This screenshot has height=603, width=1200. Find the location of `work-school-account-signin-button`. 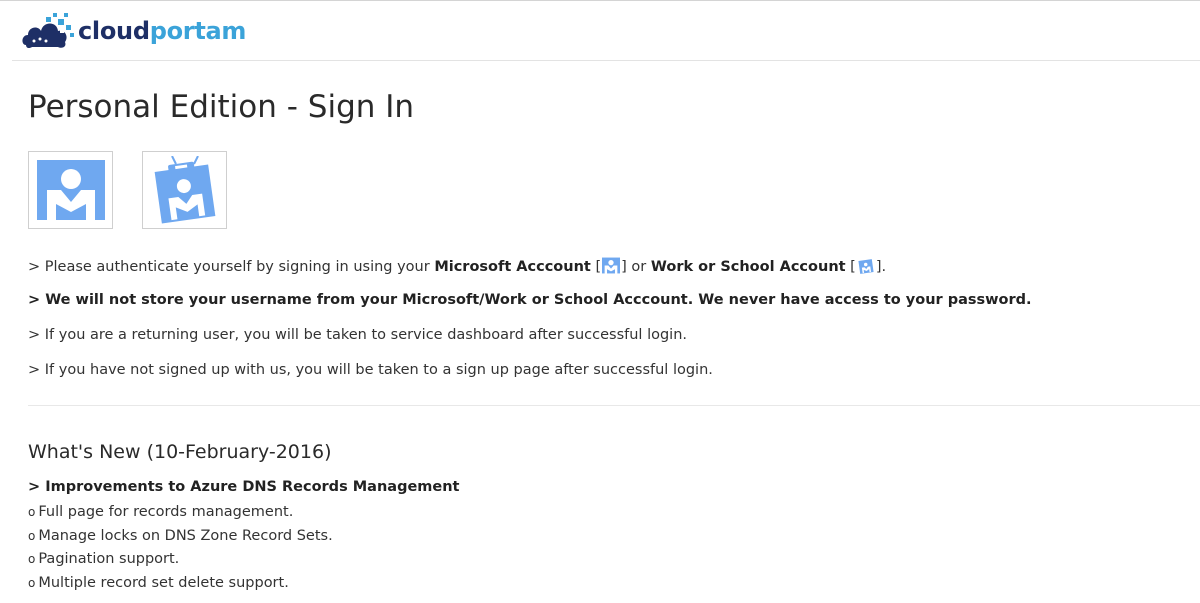

work-school-account-signin-button is located at coordinates (184, 190).